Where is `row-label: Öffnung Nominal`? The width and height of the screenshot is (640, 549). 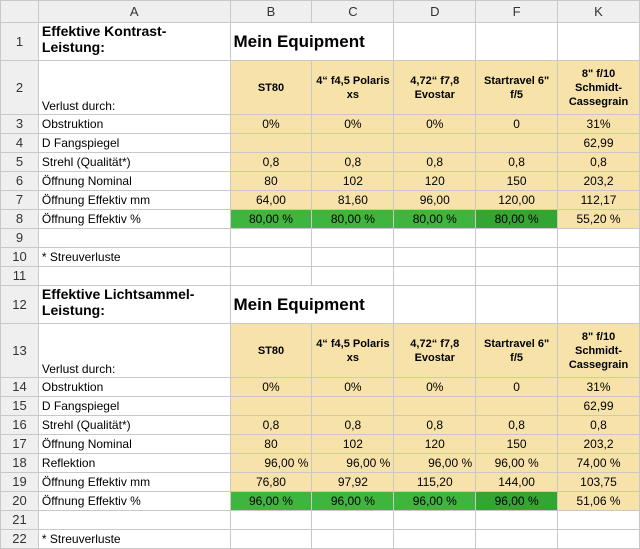
row-label: Öffnung Nominal is located at coordinates (134, 181).